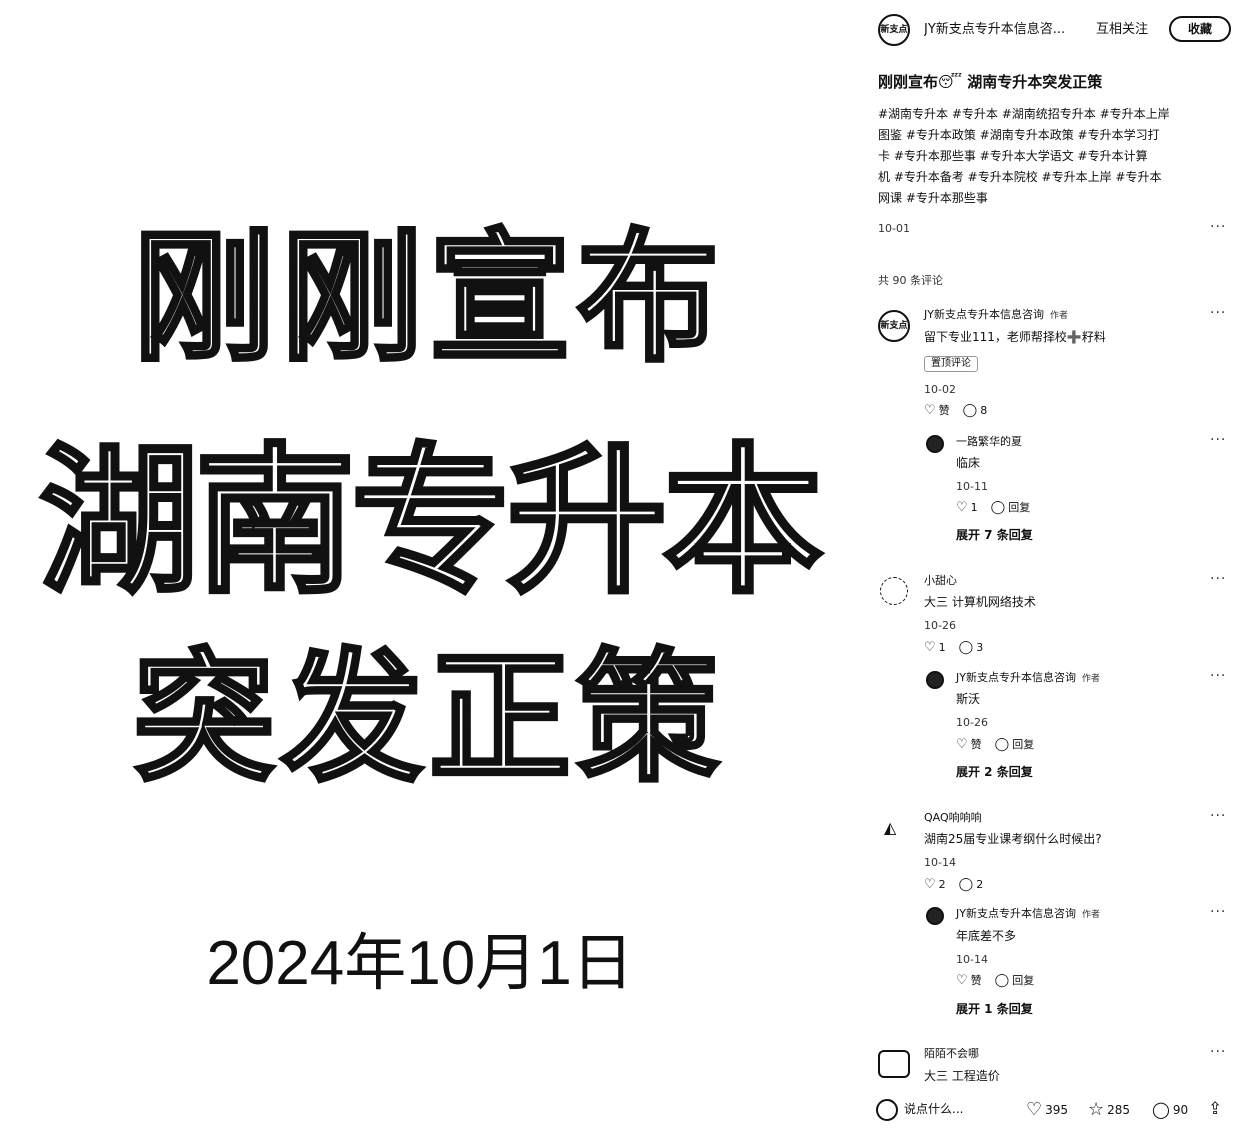 The image size is (1240, 1138). I want to click on commenter-name-text: JY新支点专升本信息咨询, so click(984, 314).